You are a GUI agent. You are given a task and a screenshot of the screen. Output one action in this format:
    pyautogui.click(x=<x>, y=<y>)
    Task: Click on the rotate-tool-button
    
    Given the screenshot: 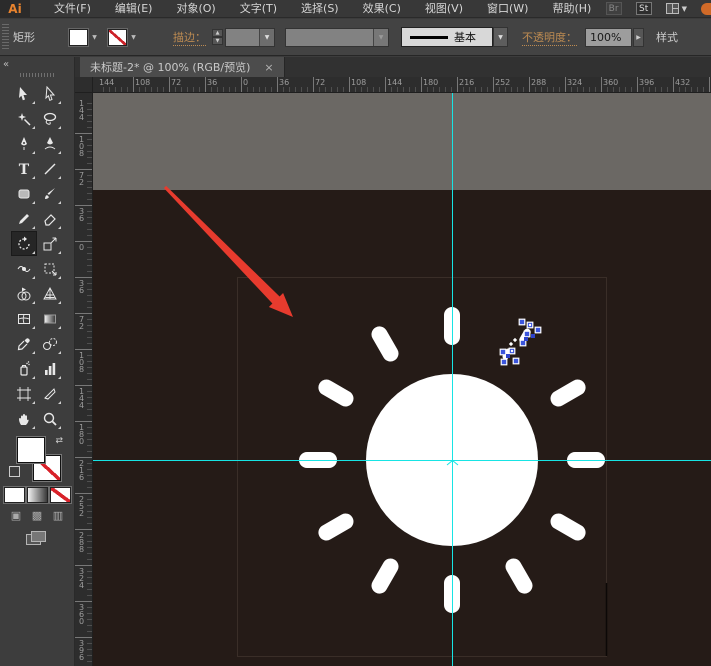 What is the action you would take?
    pyautogui.click(x=24, y=243)
    